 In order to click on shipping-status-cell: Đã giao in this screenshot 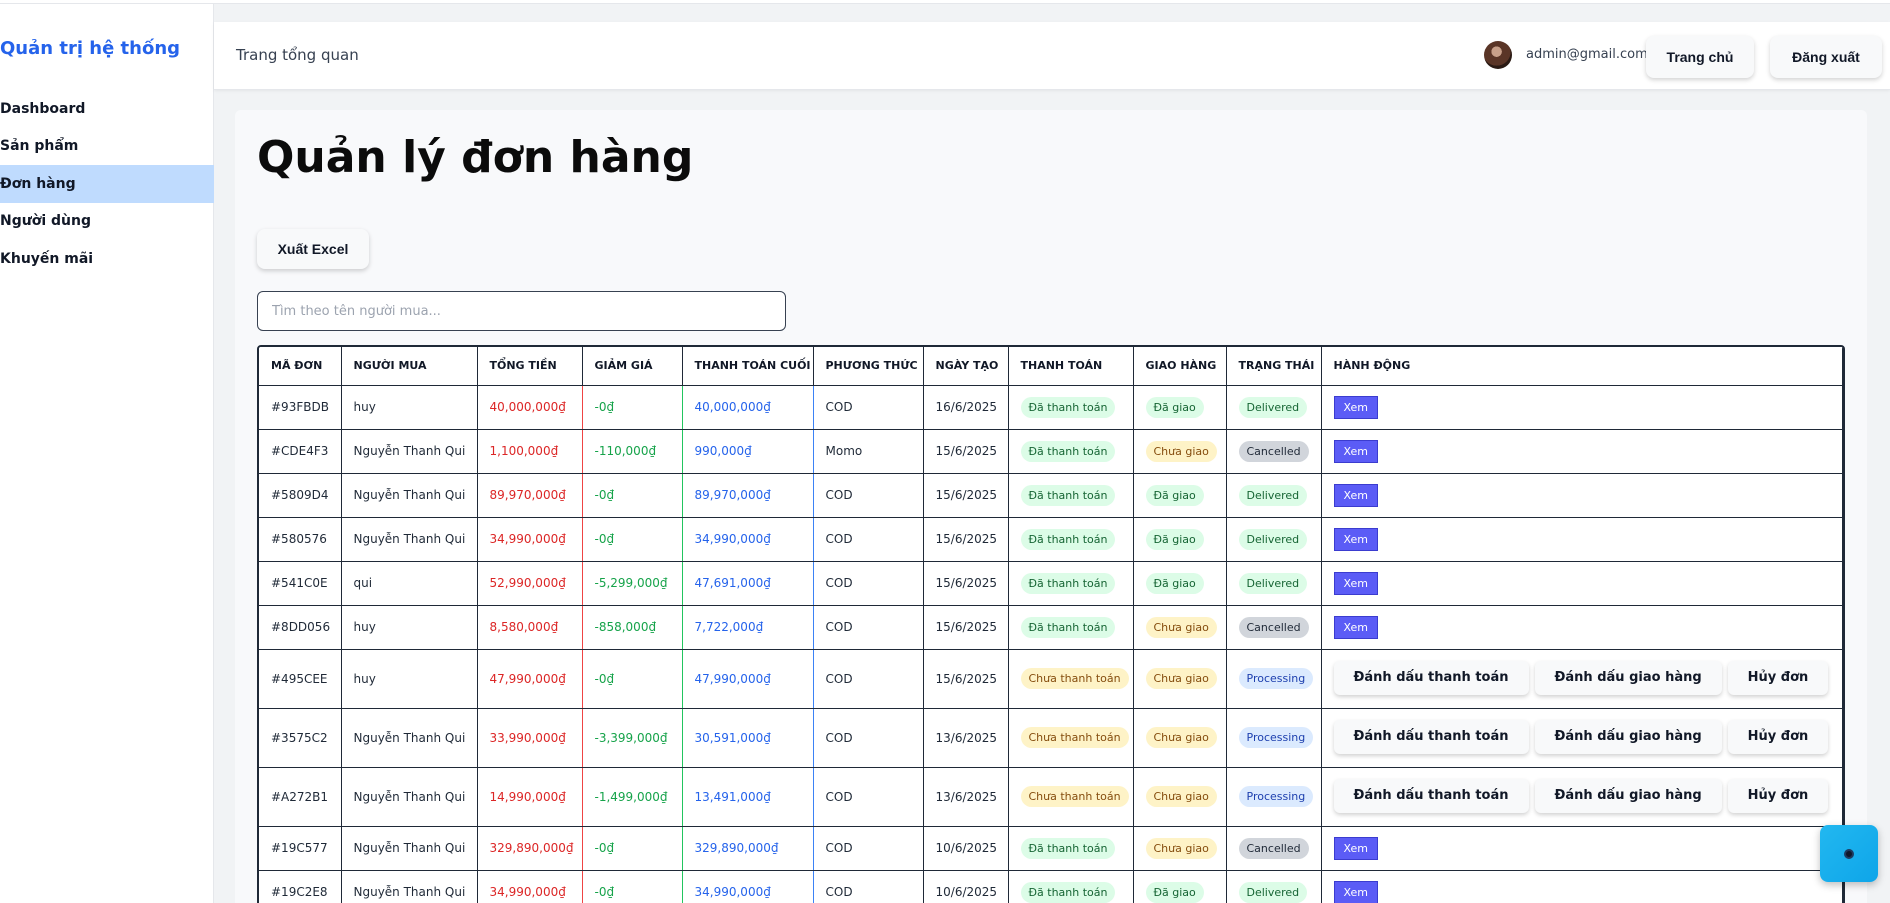, I will do `click(1180, 539)`.